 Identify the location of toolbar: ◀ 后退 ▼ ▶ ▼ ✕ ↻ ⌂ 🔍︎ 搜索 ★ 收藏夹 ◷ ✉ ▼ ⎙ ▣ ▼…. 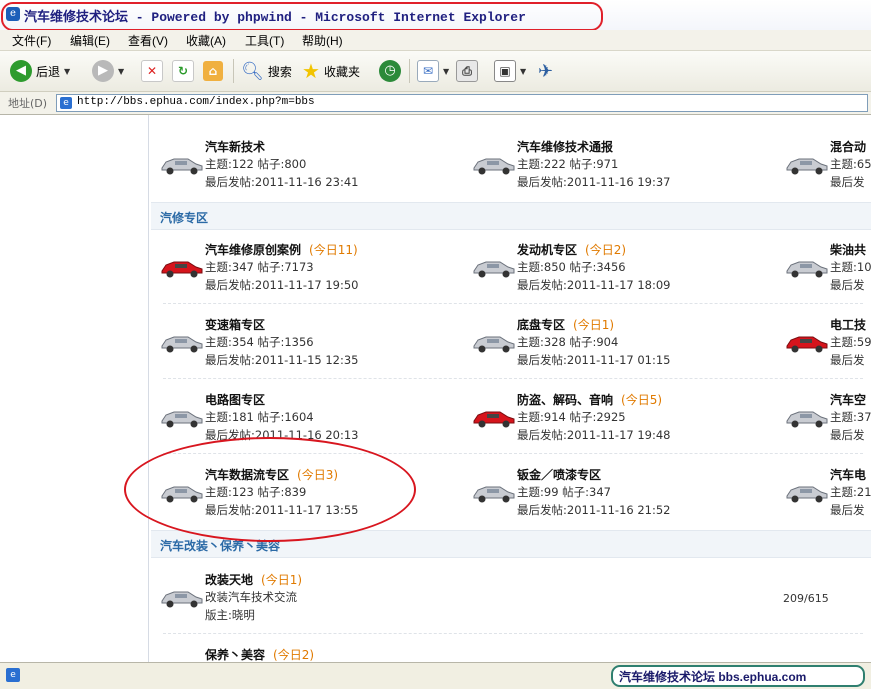
(435, 71).